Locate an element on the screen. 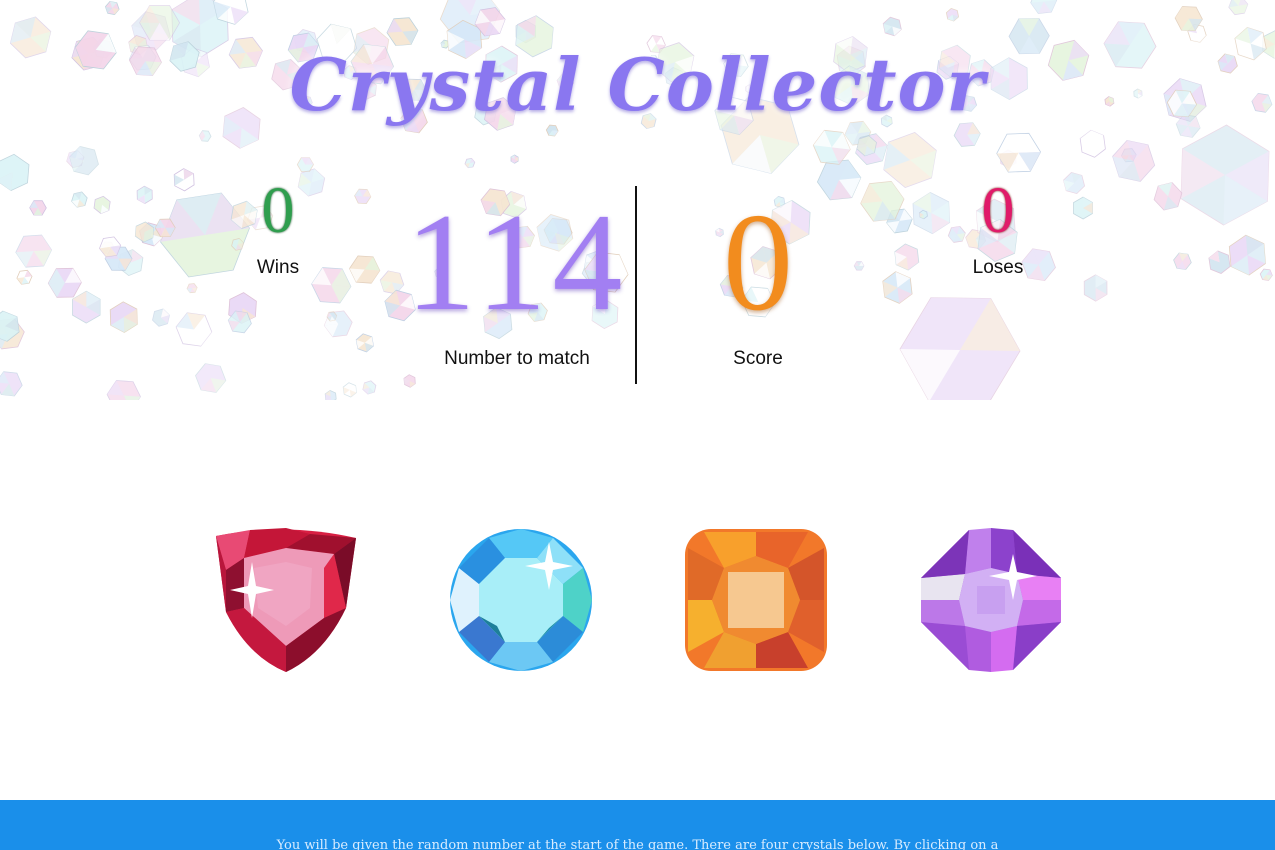  wins-label: Wins is located at coordinates (278, 267).